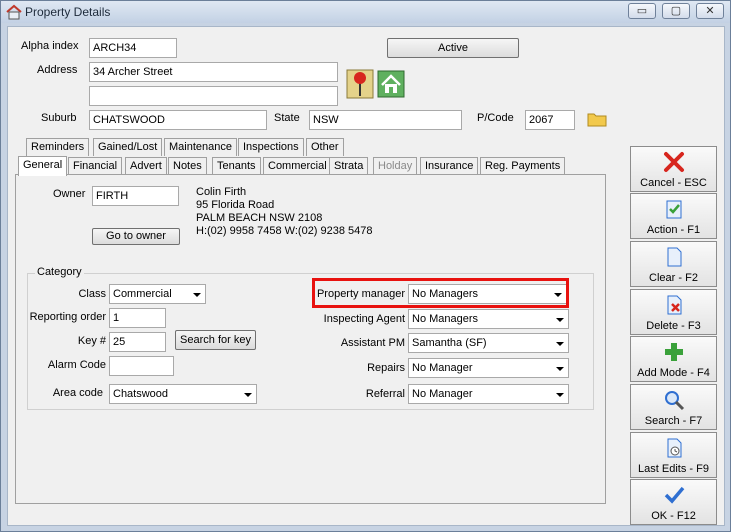 This screenshot has height=532, width=731. I want to click on last-edits-button: Last Edits - F9, so click(673, 455).